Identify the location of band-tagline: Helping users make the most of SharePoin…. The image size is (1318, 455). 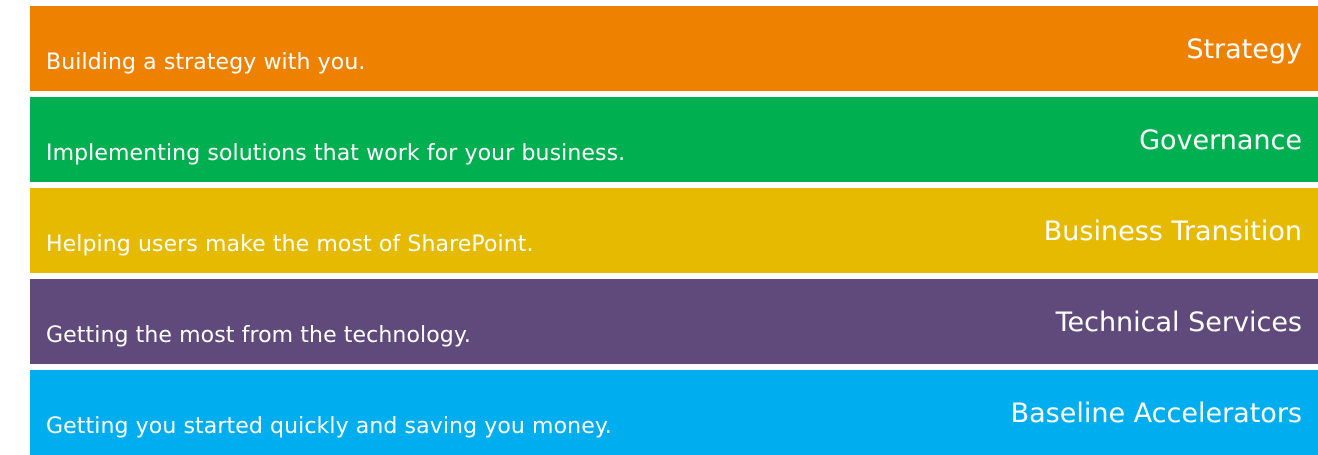
(290, 244).